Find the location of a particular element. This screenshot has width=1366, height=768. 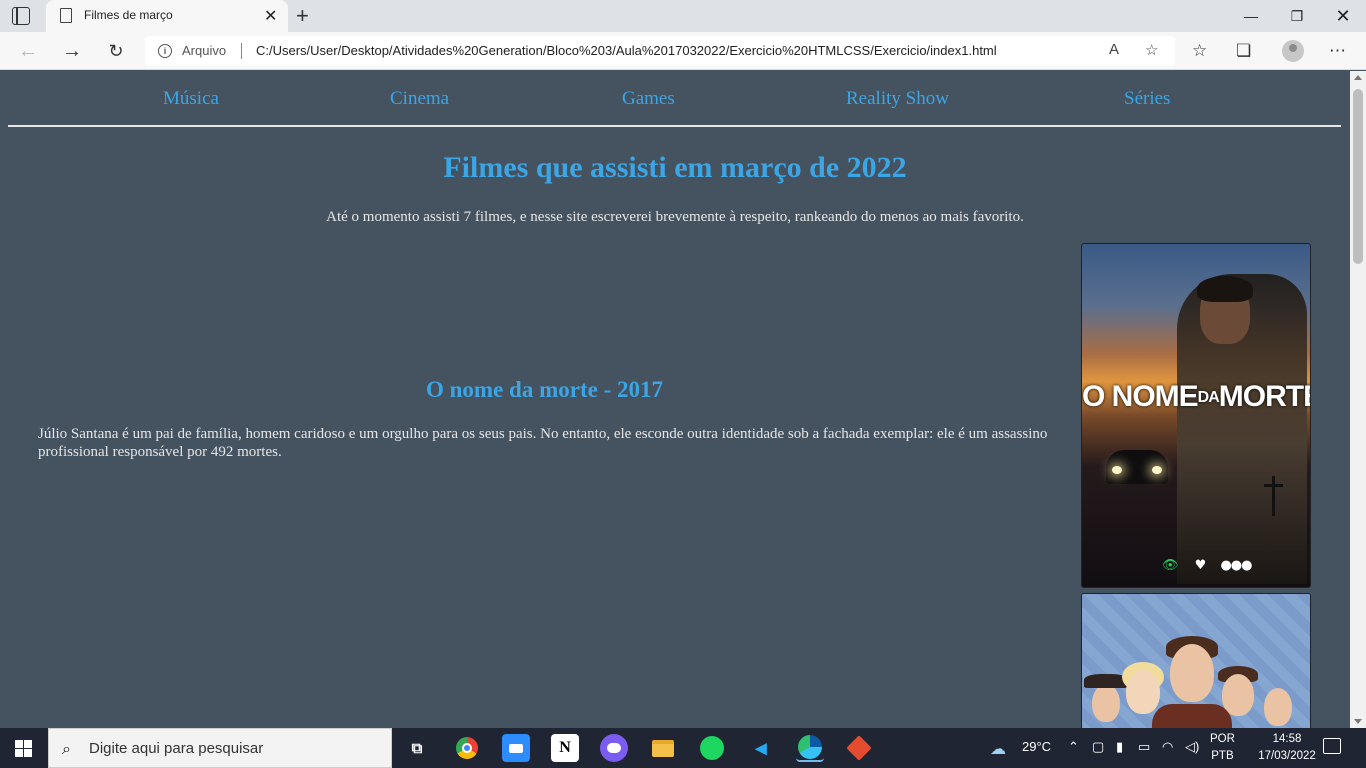

close-window-icon: ✕ is located at coordinates (1343, 16).